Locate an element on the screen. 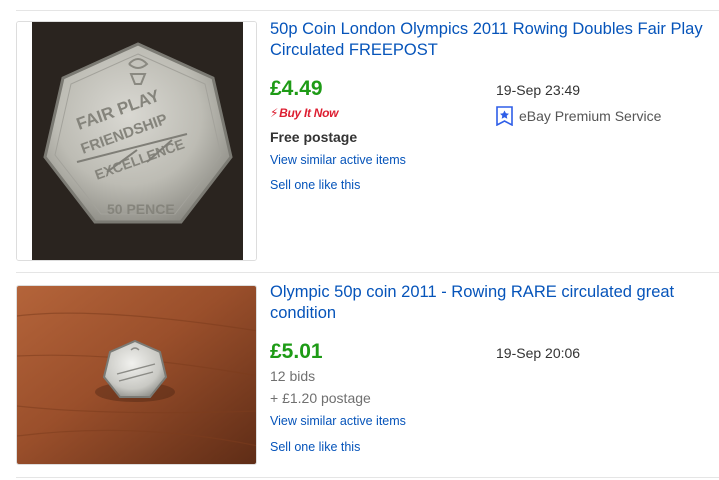 The width and height of the screenshot is (719, 480). listing-thumbnail is located at coordinates (136, 375).